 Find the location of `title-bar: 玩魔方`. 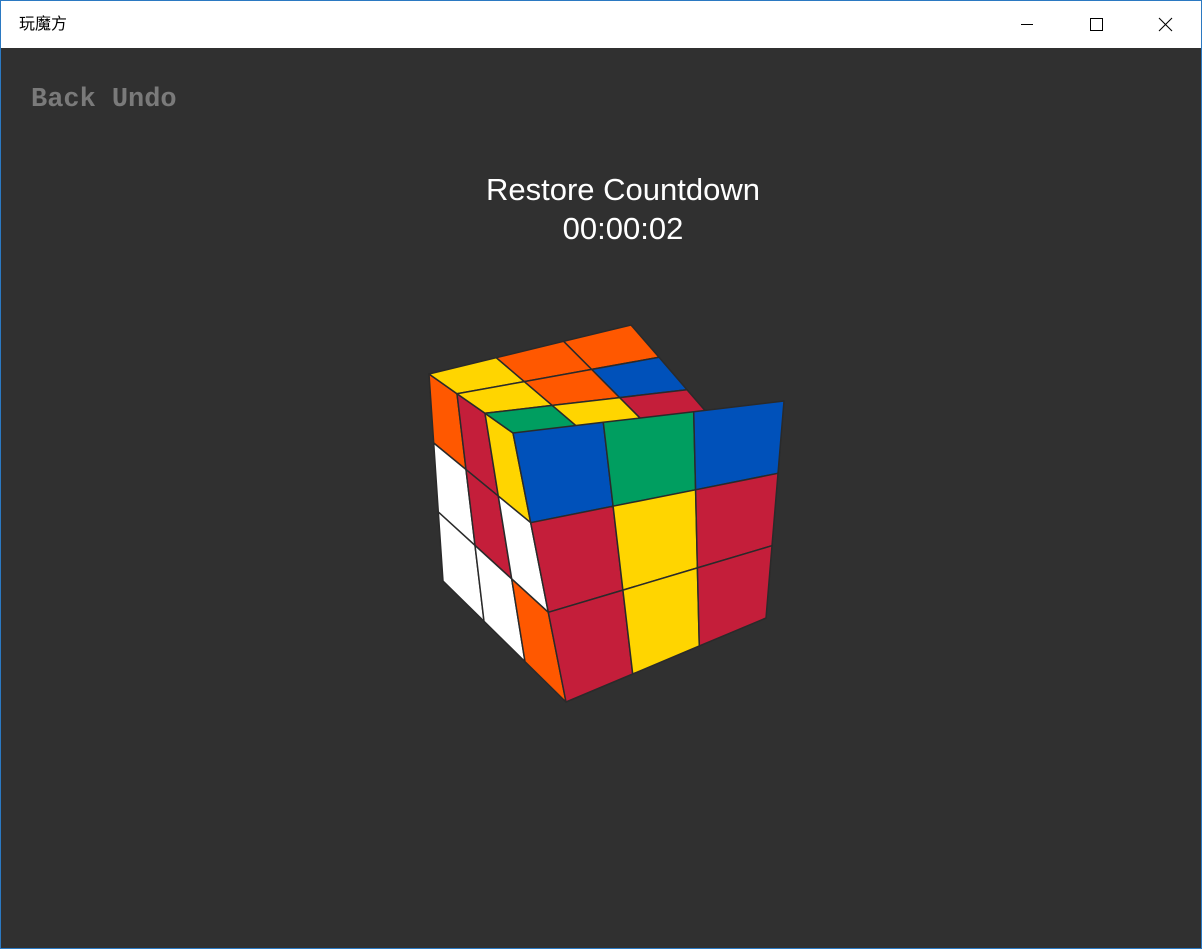

title-bar: 玩魔方 is located at coordinates (601, 24).